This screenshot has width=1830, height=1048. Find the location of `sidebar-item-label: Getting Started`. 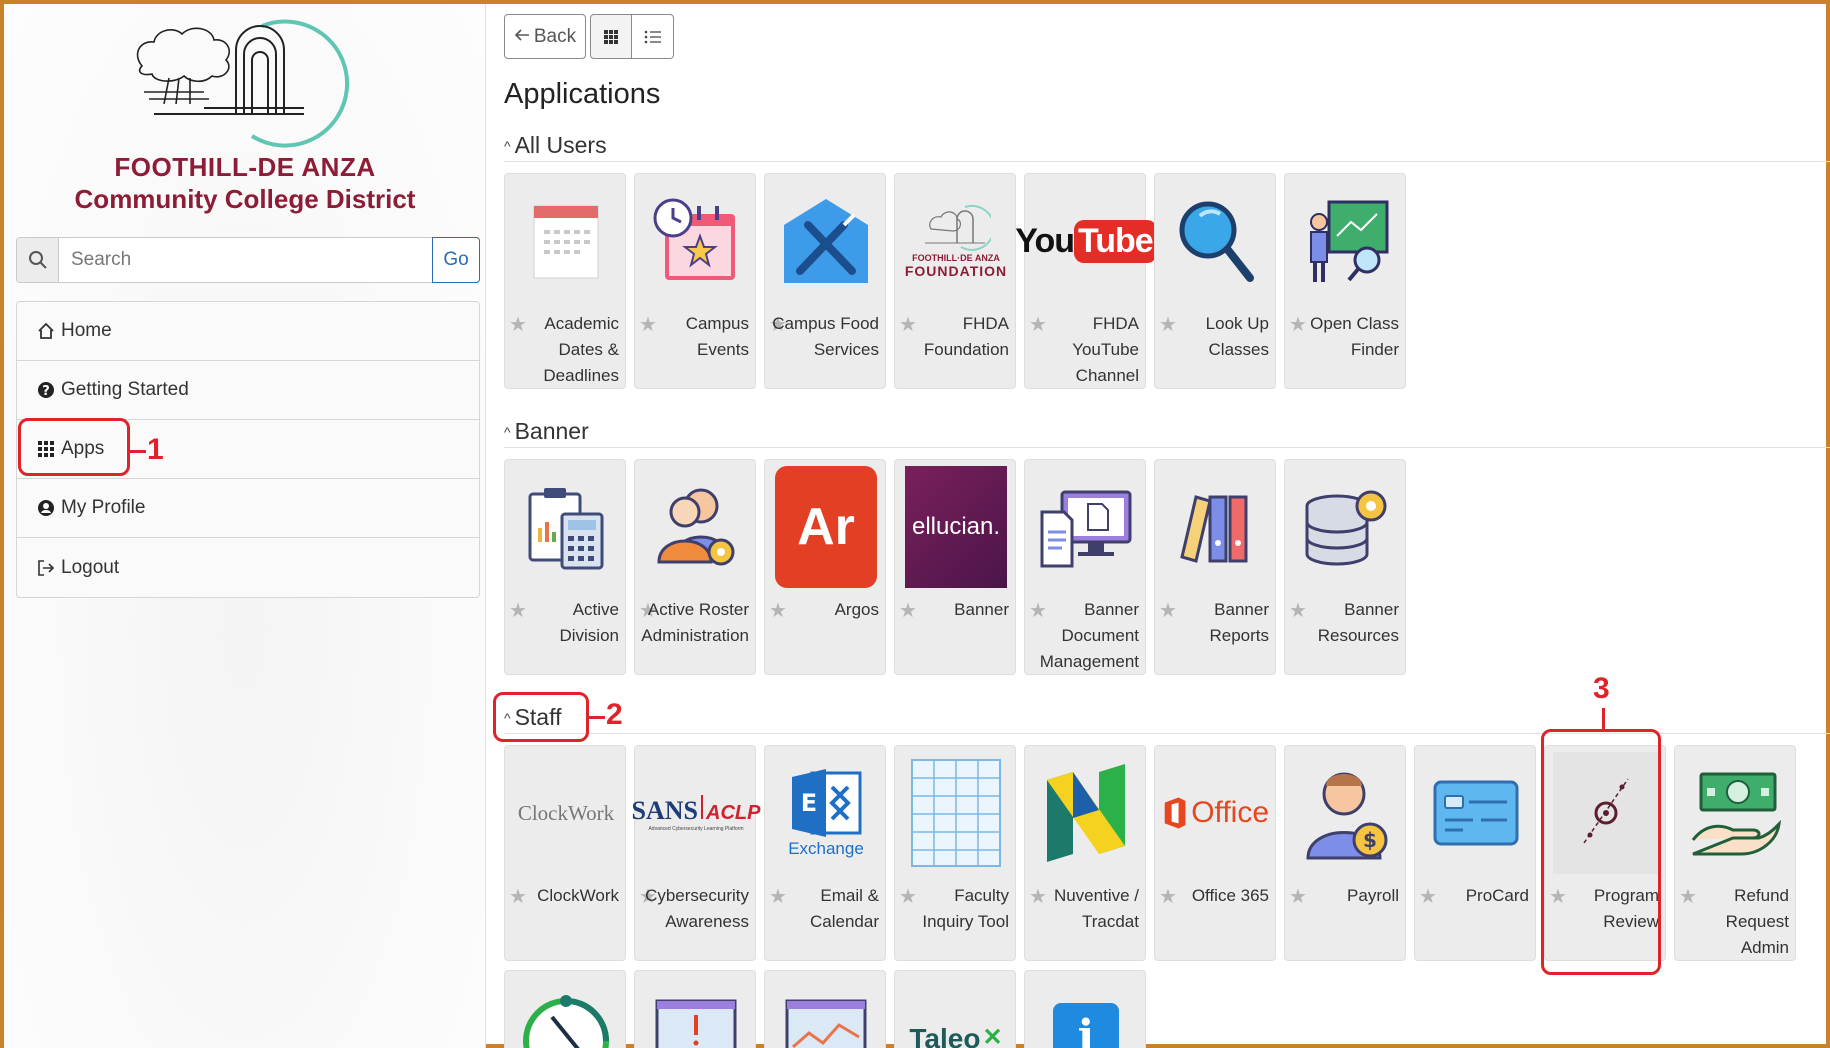

sidebar-item-label: Getting Started is located at coordinates (125, 389).